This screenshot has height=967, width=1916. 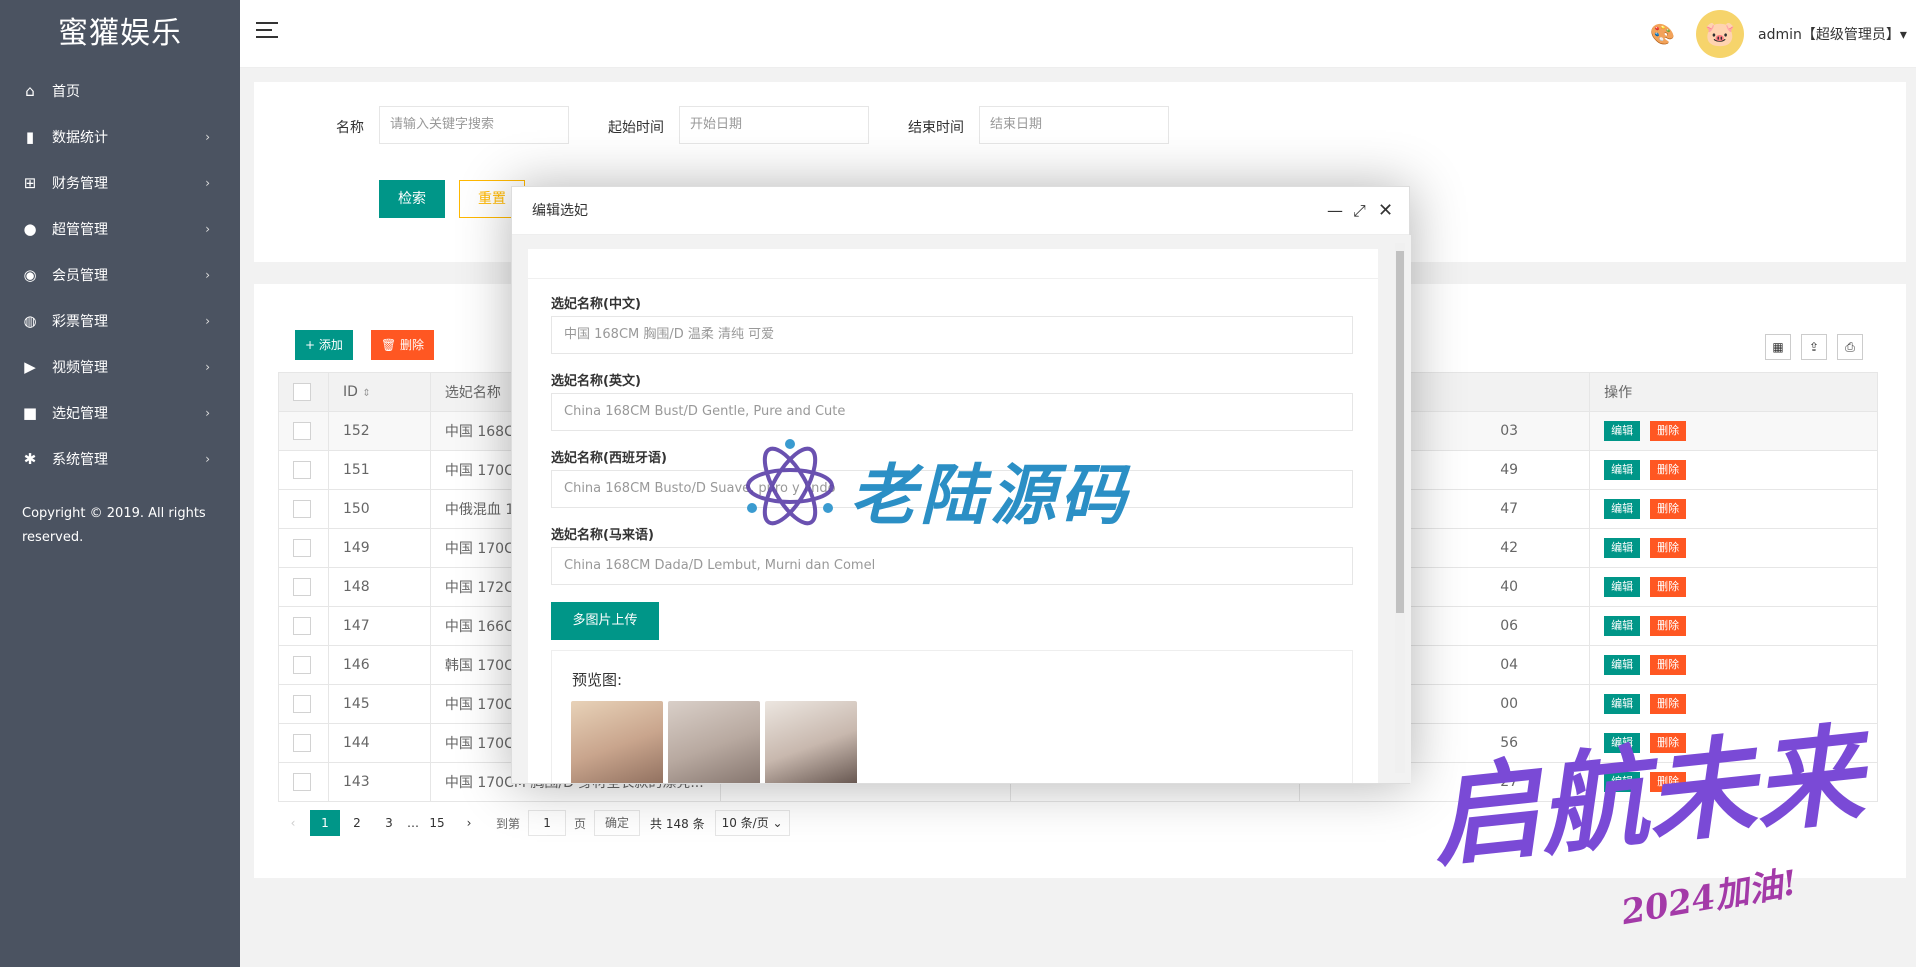 I want to click on page-15: 15, so click(x=437, y=823).